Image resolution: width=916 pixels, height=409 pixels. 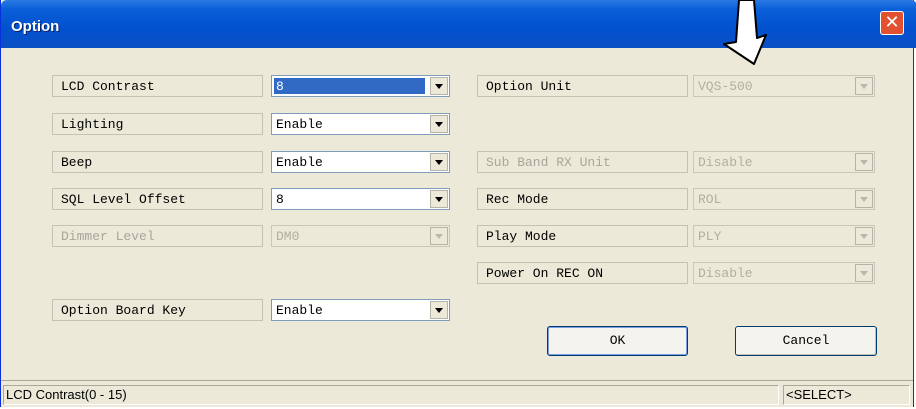 What do you see at coordinates (299, 124) in the screenshot?
I see `lighting-value: Enable` at bounding box center [299, 124].